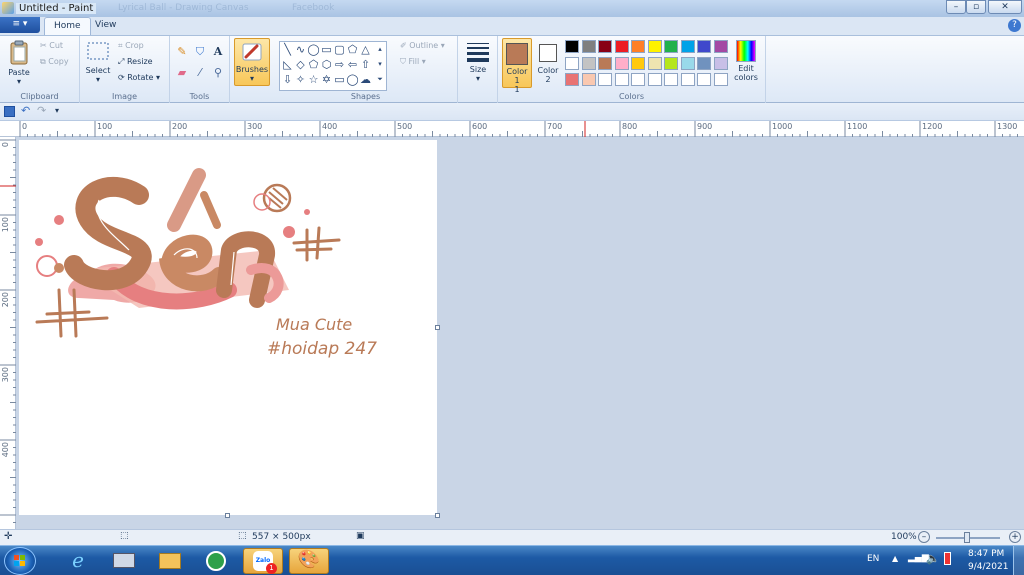  I want to click on pentagon-shape-icon: ⬠, so click(313, 64).